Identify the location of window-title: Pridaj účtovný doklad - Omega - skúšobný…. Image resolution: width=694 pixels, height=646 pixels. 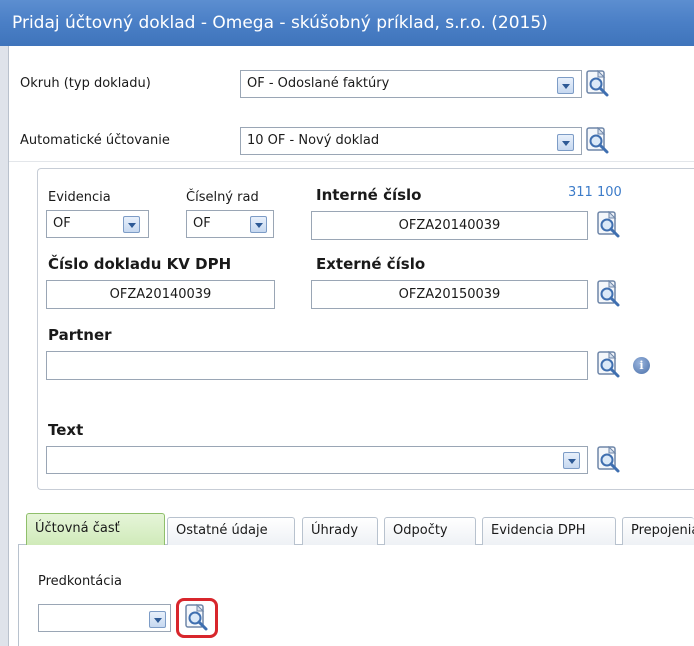
(347, 23).